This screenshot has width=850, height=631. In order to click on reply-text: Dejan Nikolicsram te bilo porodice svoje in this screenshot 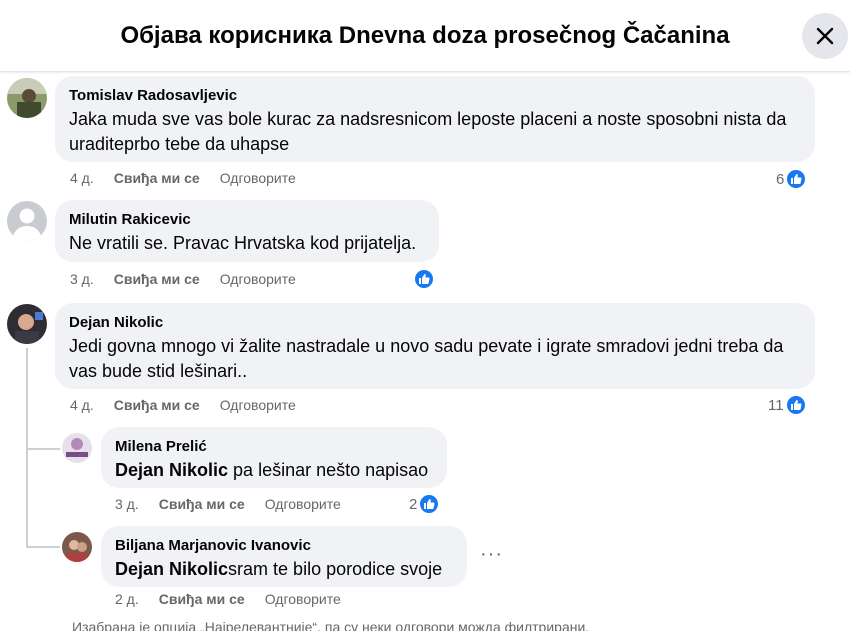, I will do `click(284, 569)`.